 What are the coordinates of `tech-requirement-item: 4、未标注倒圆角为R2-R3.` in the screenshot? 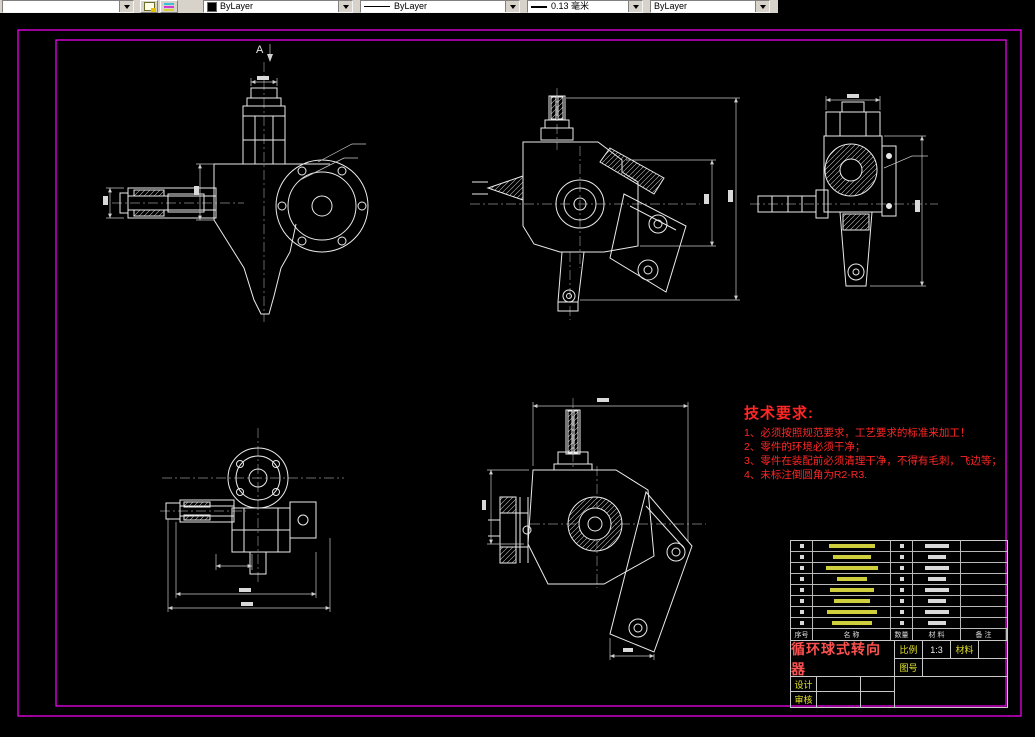 It's located at (806, 475).